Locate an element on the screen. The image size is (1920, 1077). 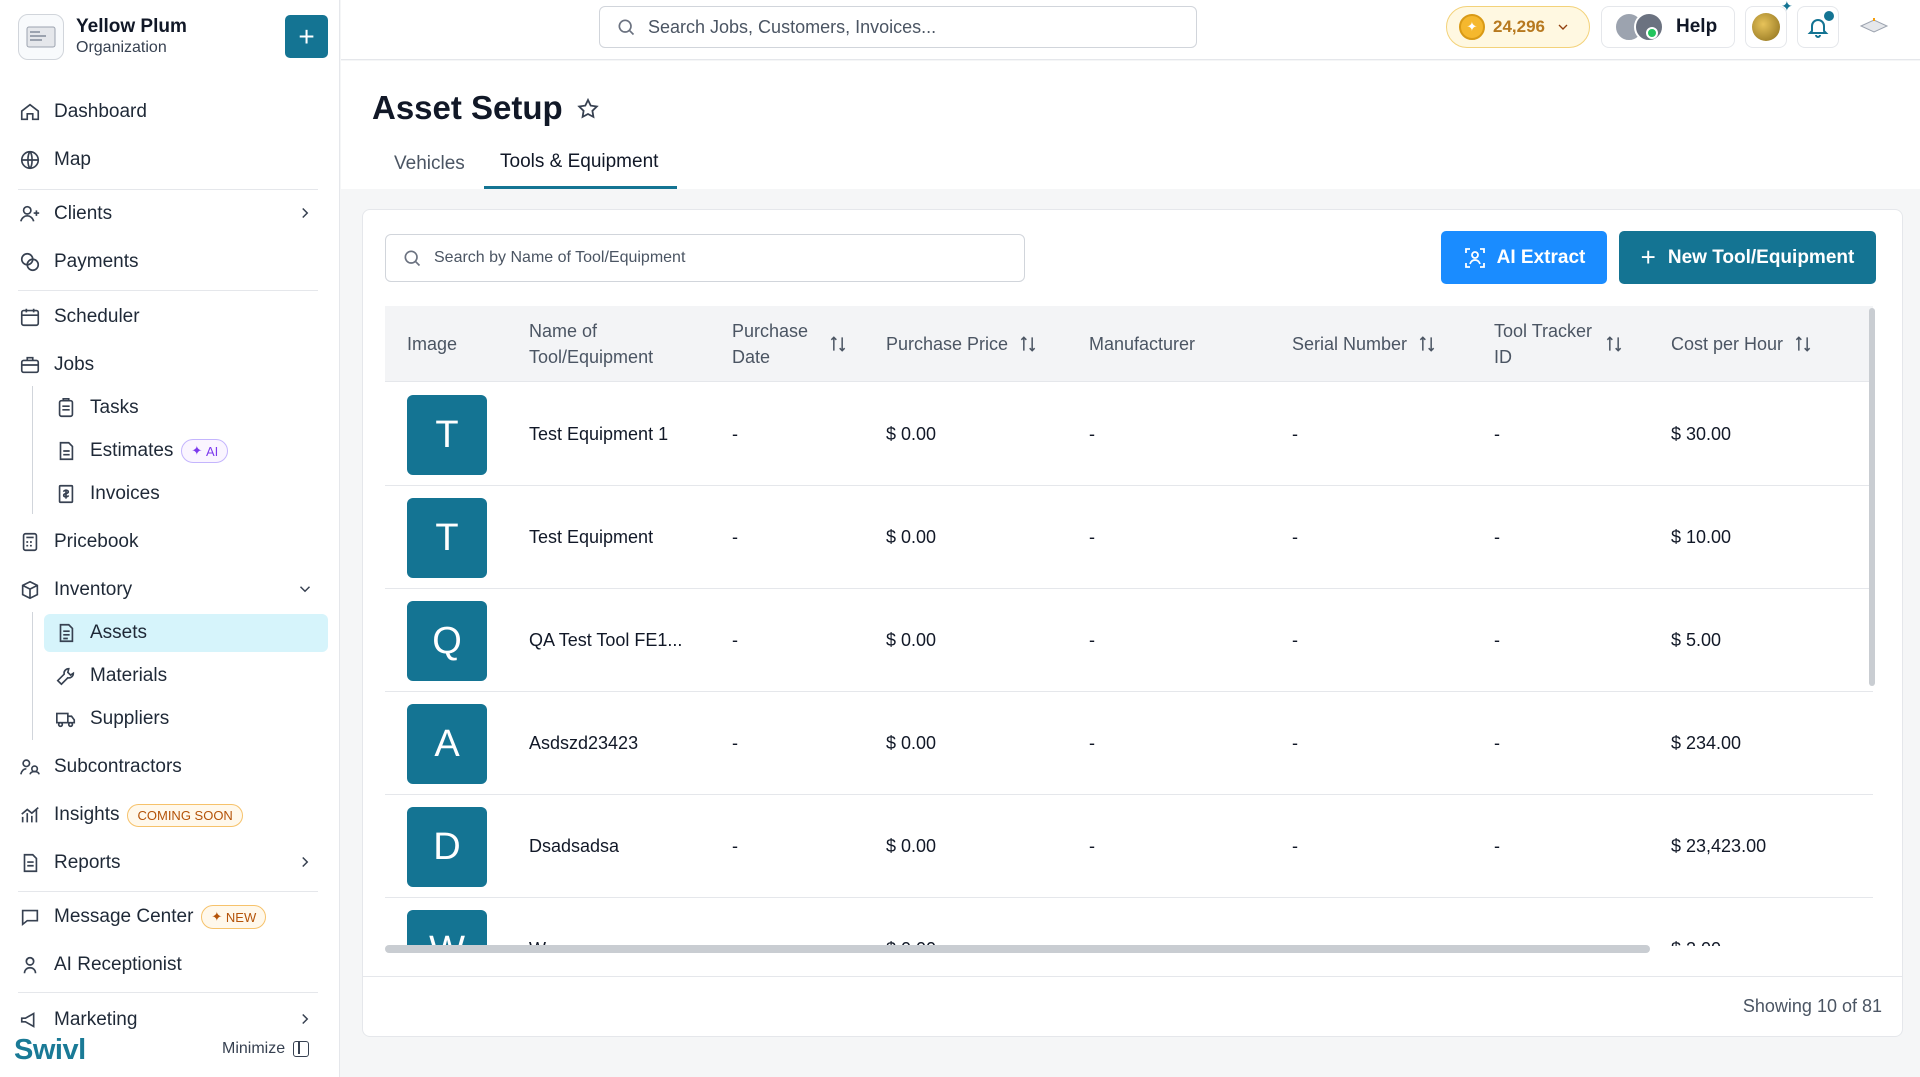
notifications-button is located at coordinates (1818, 27).